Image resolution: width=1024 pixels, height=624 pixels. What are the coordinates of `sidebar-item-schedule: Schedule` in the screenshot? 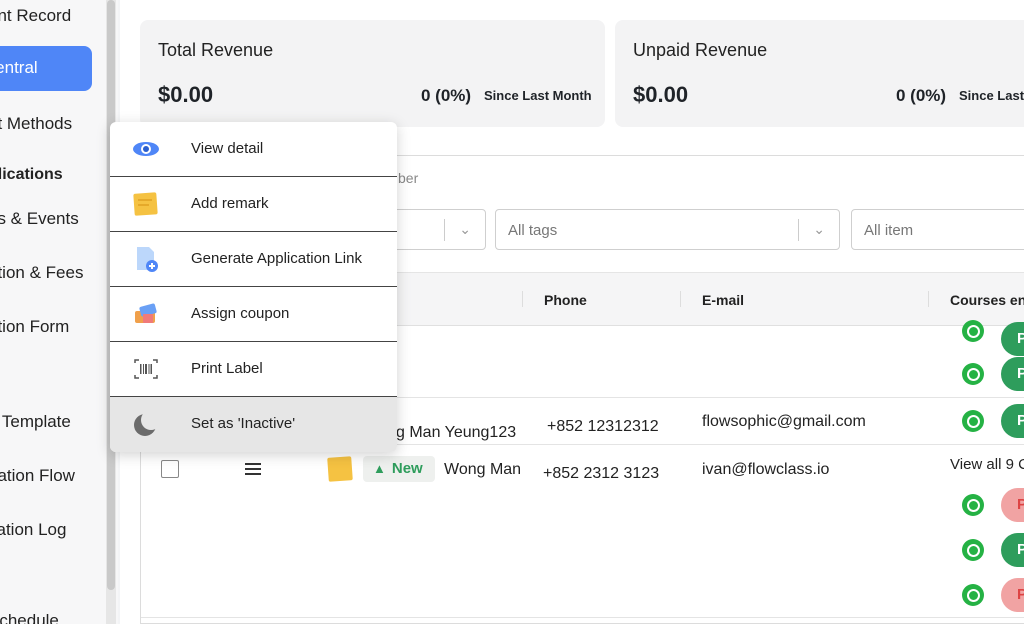 It's located at (35, 617).